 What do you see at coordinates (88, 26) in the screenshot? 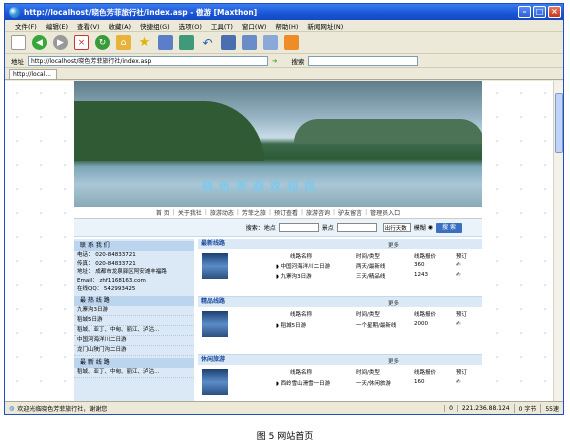
I see `menu-view: 查看(V)` at bounding box center [88, 26].